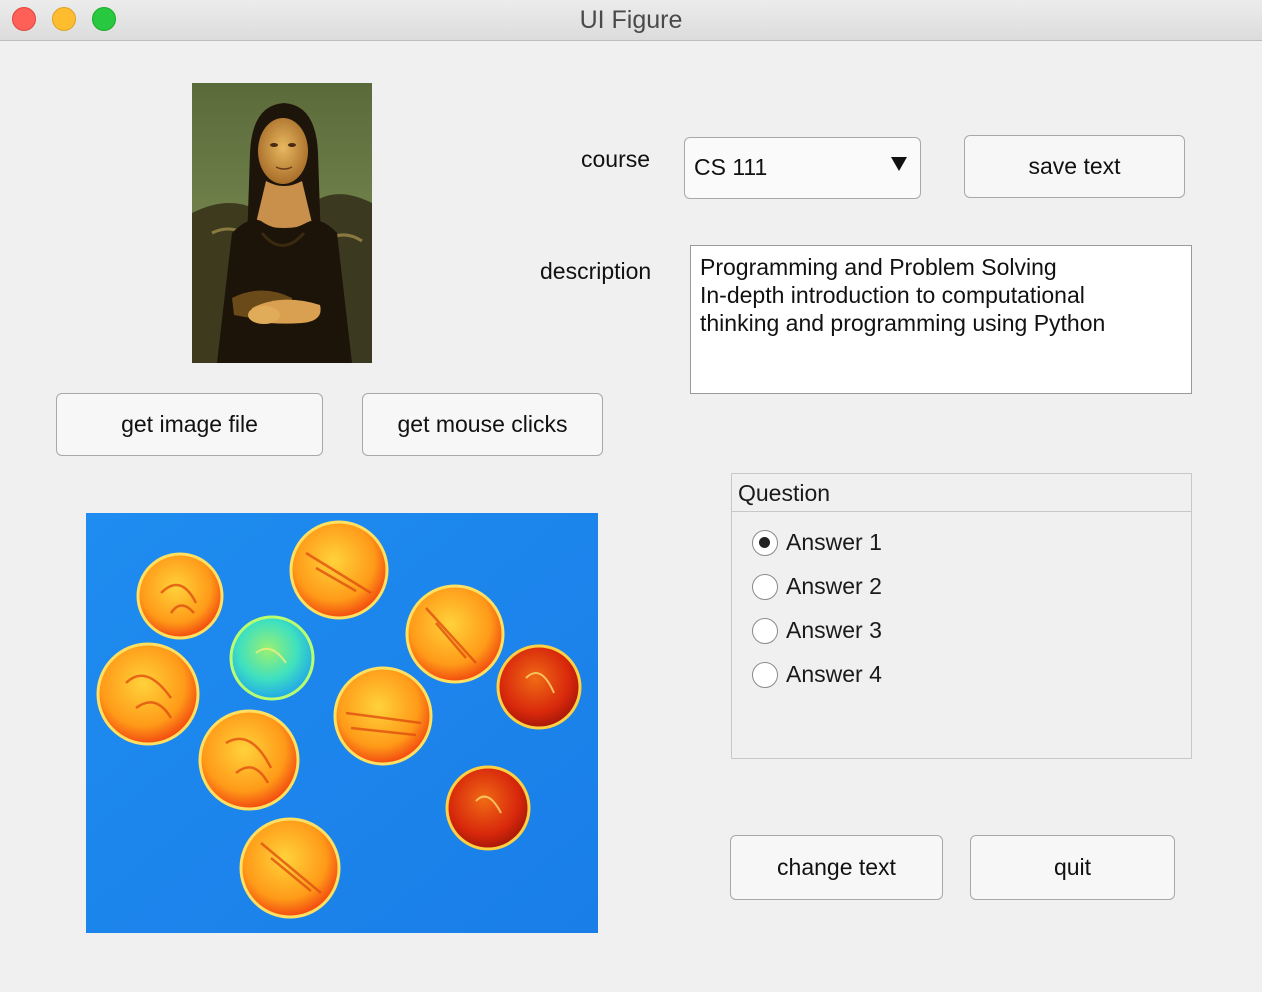  Describe the element at coordinates (596, 271) in the screenshot. I see `description-label: description` at that location.